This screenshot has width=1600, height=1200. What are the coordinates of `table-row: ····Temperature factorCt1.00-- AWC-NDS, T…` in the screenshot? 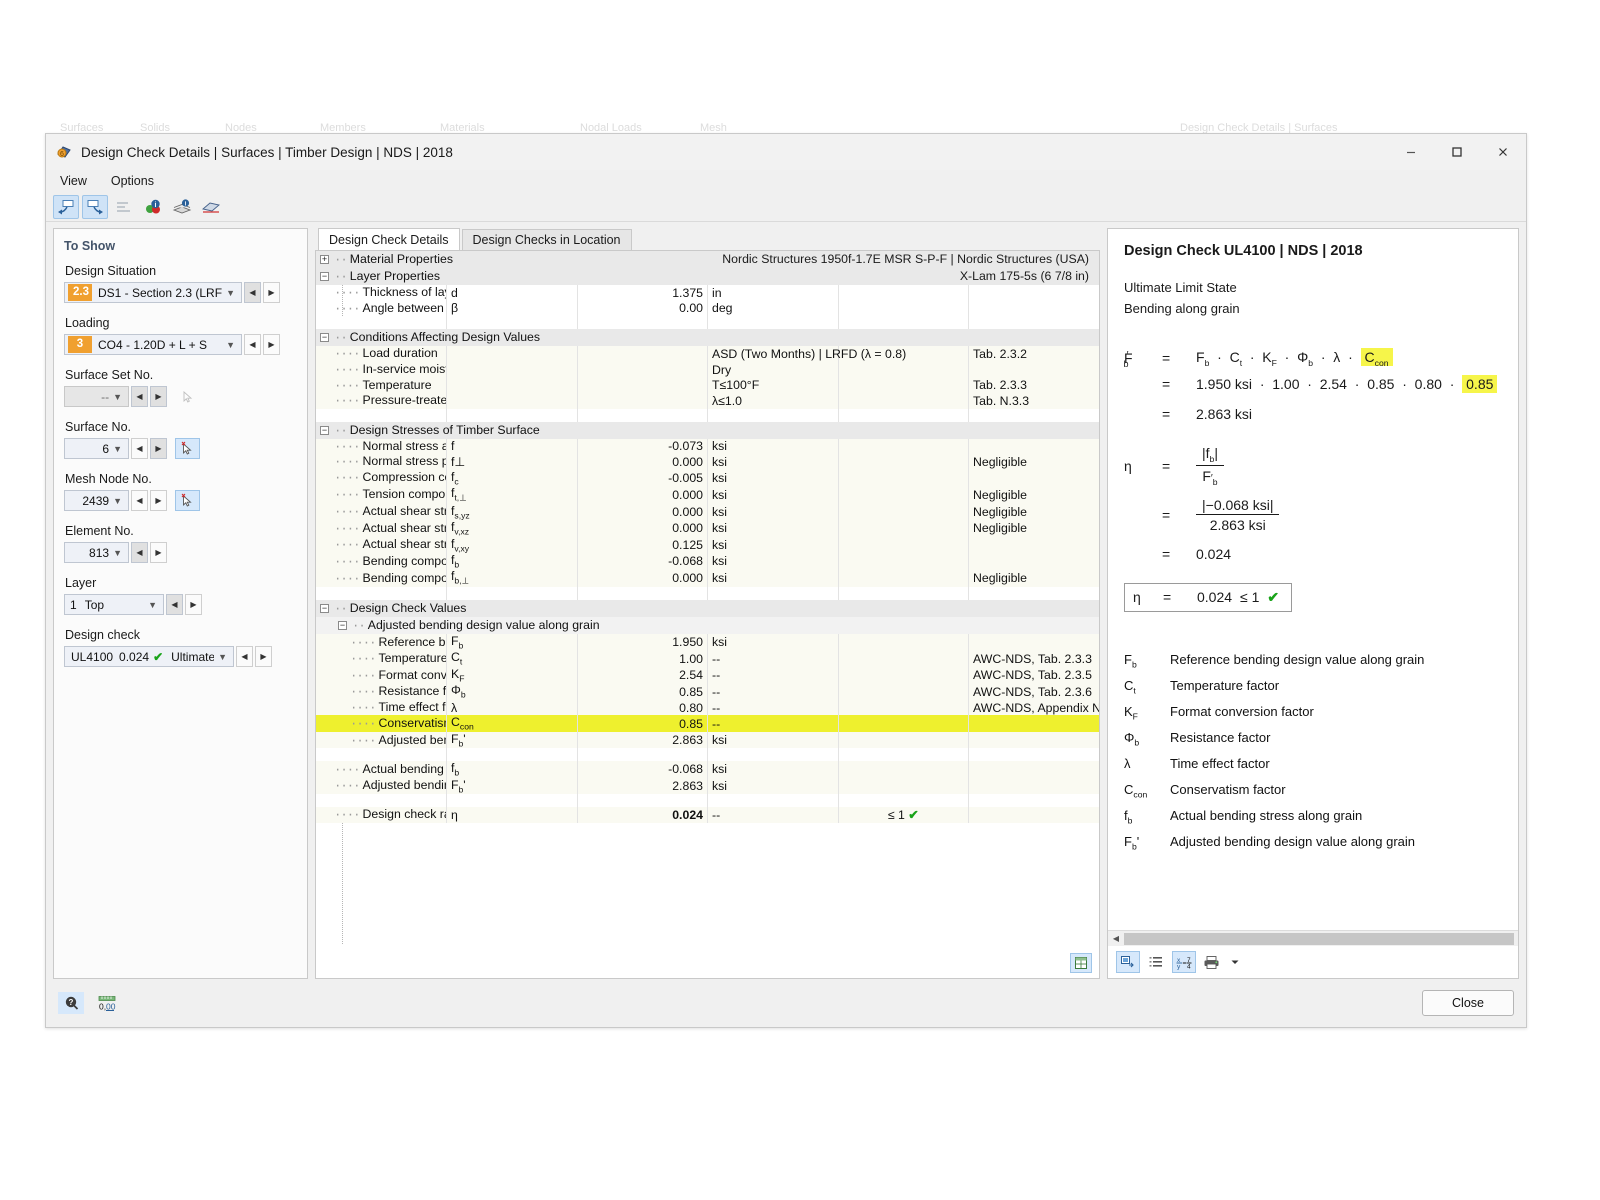 It's located at (707, 658).